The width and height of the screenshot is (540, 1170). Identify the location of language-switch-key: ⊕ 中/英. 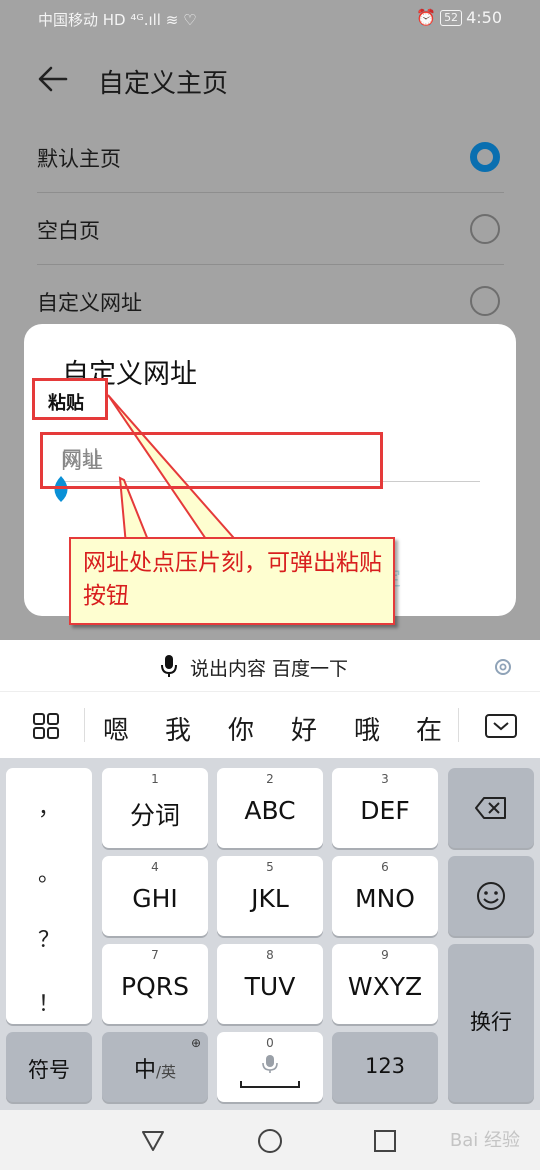
(155, 1067).